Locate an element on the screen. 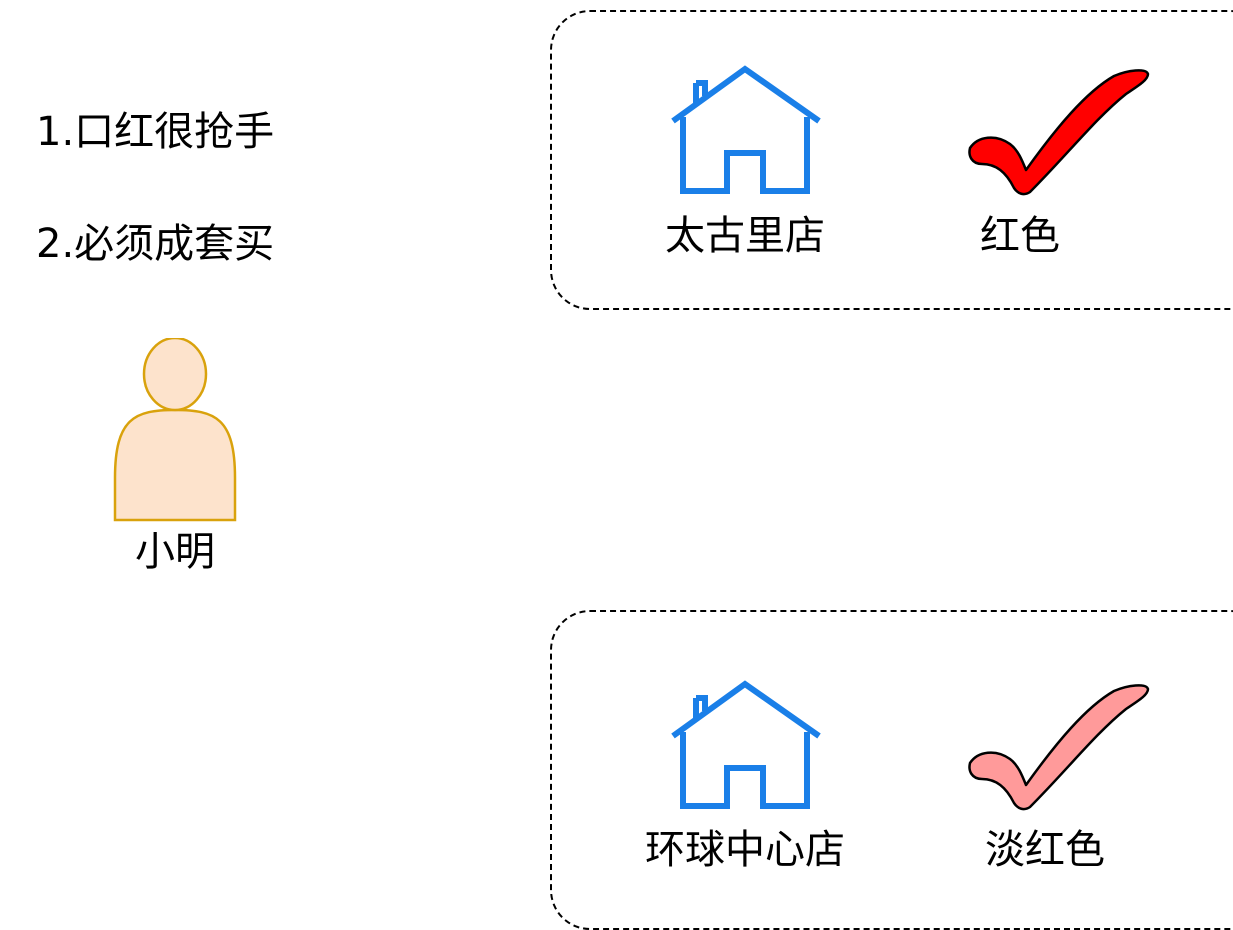 The height and width of the screenshot is (930, 1233). person-icon is located at coordinates (175, 430).